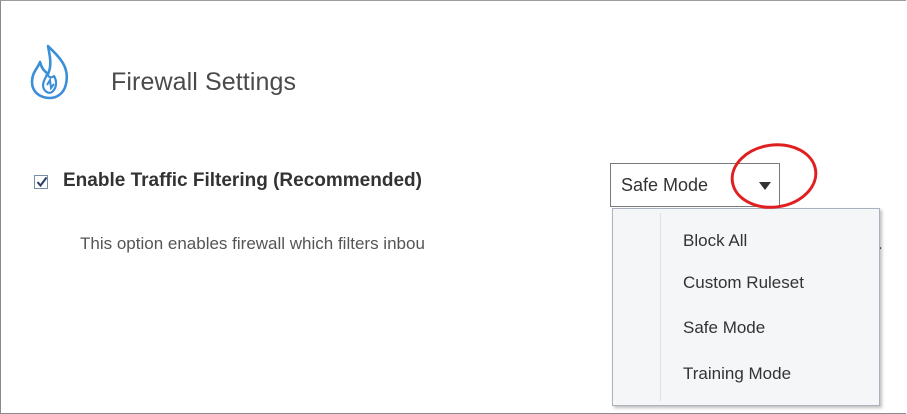  Describe the element at coordinates (737, 374) in the screenshot. I see `menu-item-training-mode: Training Mode` at that location.